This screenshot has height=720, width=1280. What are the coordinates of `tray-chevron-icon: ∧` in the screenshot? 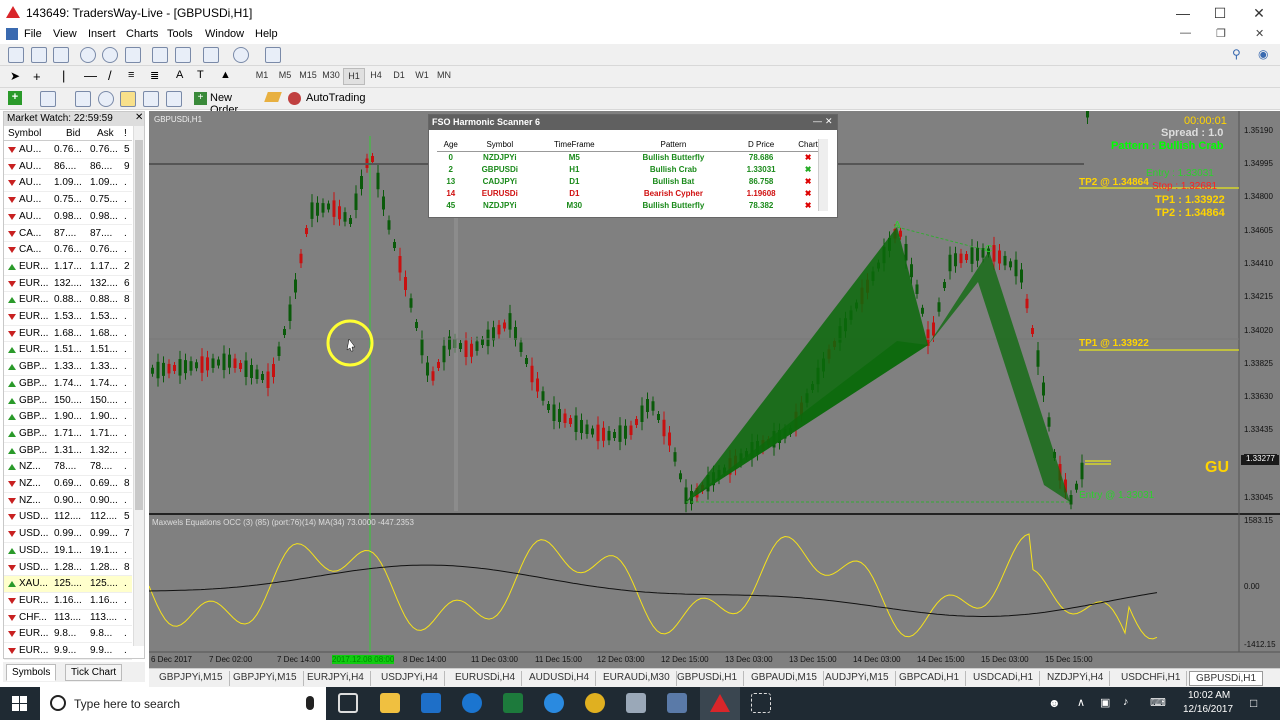 It's located at (1081, 702).